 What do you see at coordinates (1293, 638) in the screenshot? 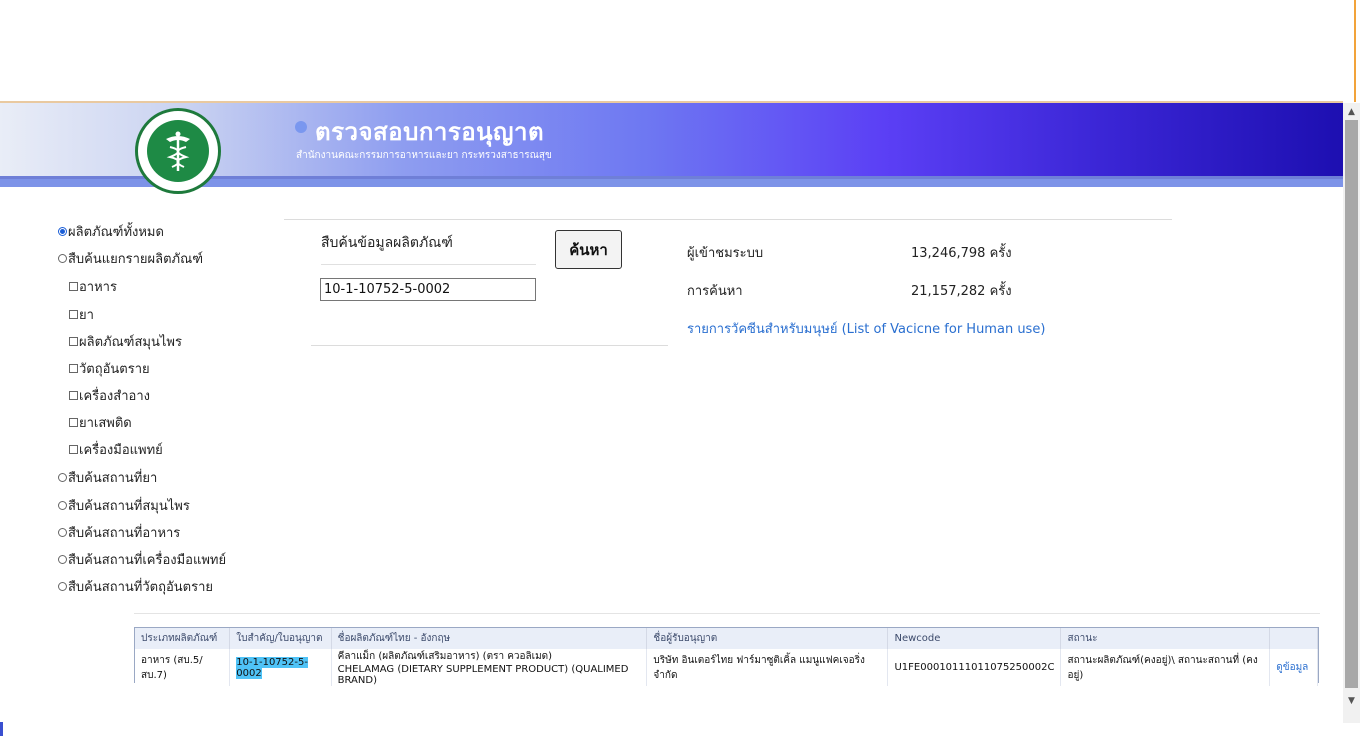
I see `header-action` at bounding box center [1293, 638].